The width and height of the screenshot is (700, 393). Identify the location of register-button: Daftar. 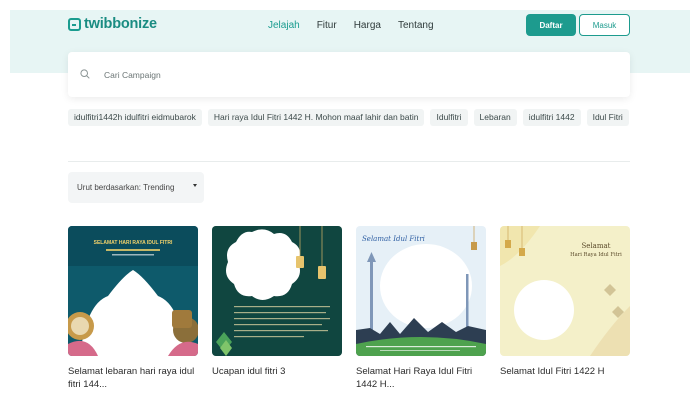
(551, 25).